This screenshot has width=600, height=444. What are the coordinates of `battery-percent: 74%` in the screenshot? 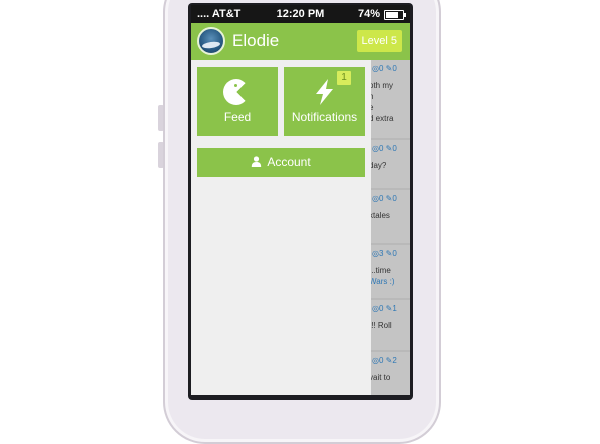 It's located at (368, 14).